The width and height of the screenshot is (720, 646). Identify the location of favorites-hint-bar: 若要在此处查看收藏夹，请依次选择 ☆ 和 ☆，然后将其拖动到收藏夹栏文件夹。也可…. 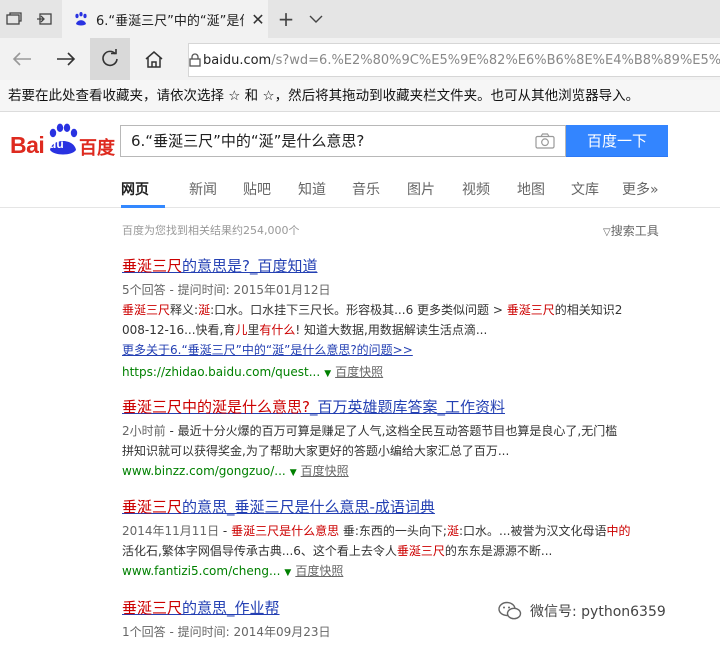
(360, 96).